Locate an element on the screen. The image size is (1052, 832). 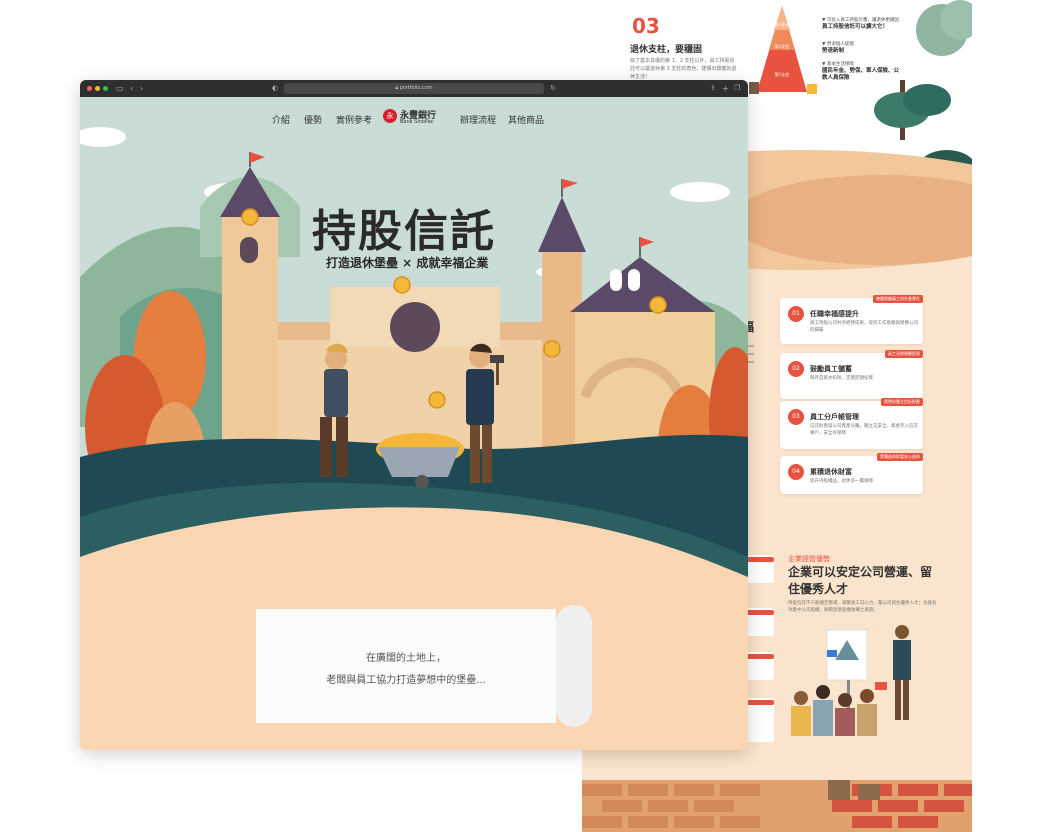
bank-logo-icon: 永 is located at coordinates (390, 116).